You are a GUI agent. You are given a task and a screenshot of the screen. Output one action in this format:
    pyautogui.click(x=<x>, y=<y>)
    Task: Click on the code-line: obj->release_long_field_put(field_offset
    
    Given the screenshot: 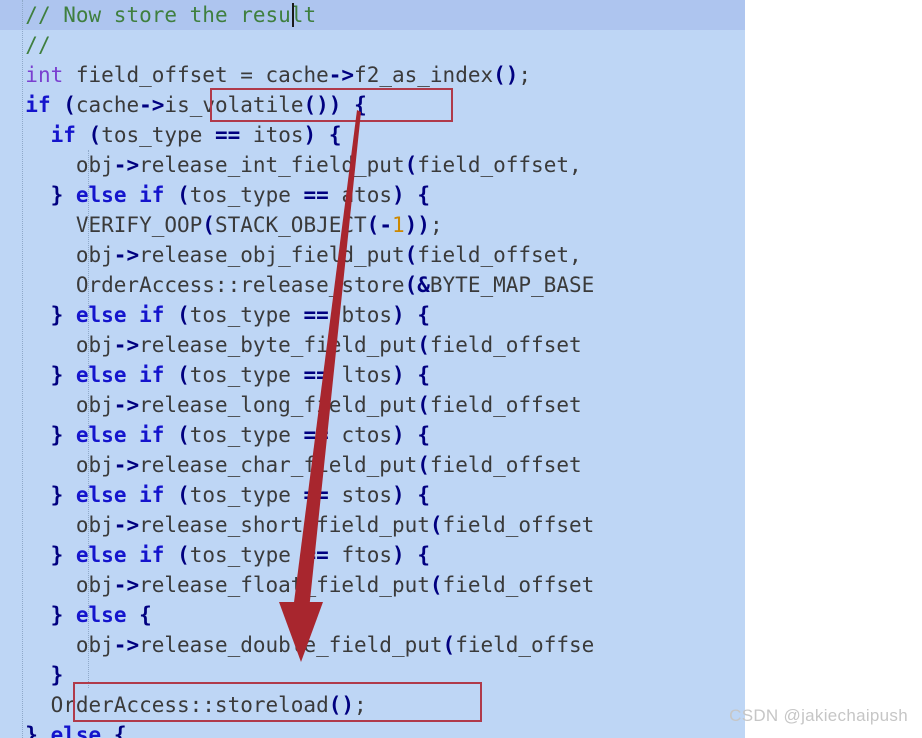 What is the action you would take?
    pyautogui.click(x=372, y=405)
    